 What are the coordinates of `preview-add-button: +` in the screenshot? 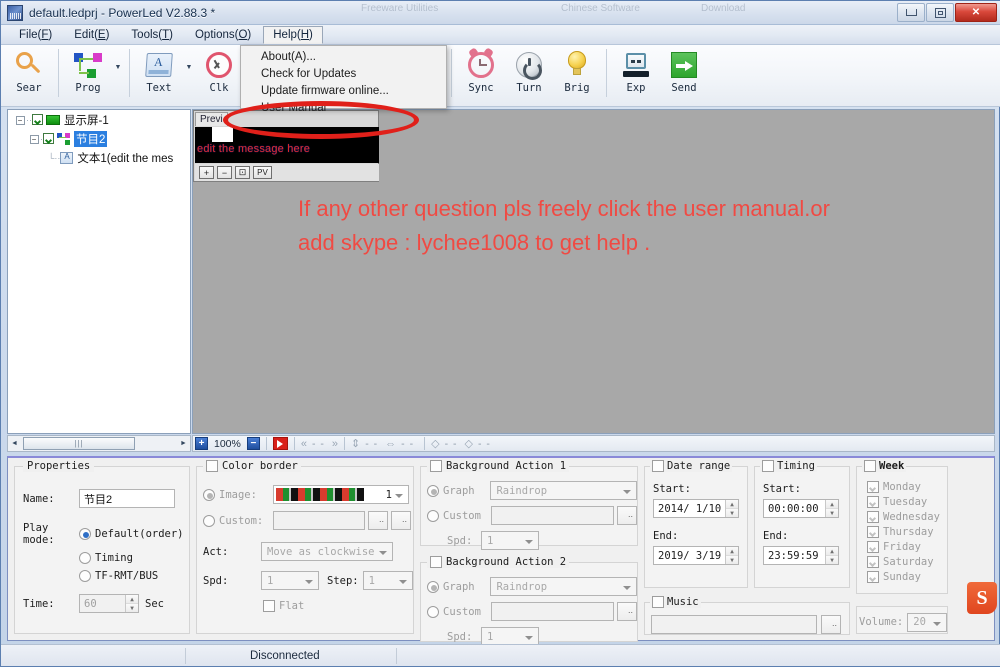 It's located at (206, 172).